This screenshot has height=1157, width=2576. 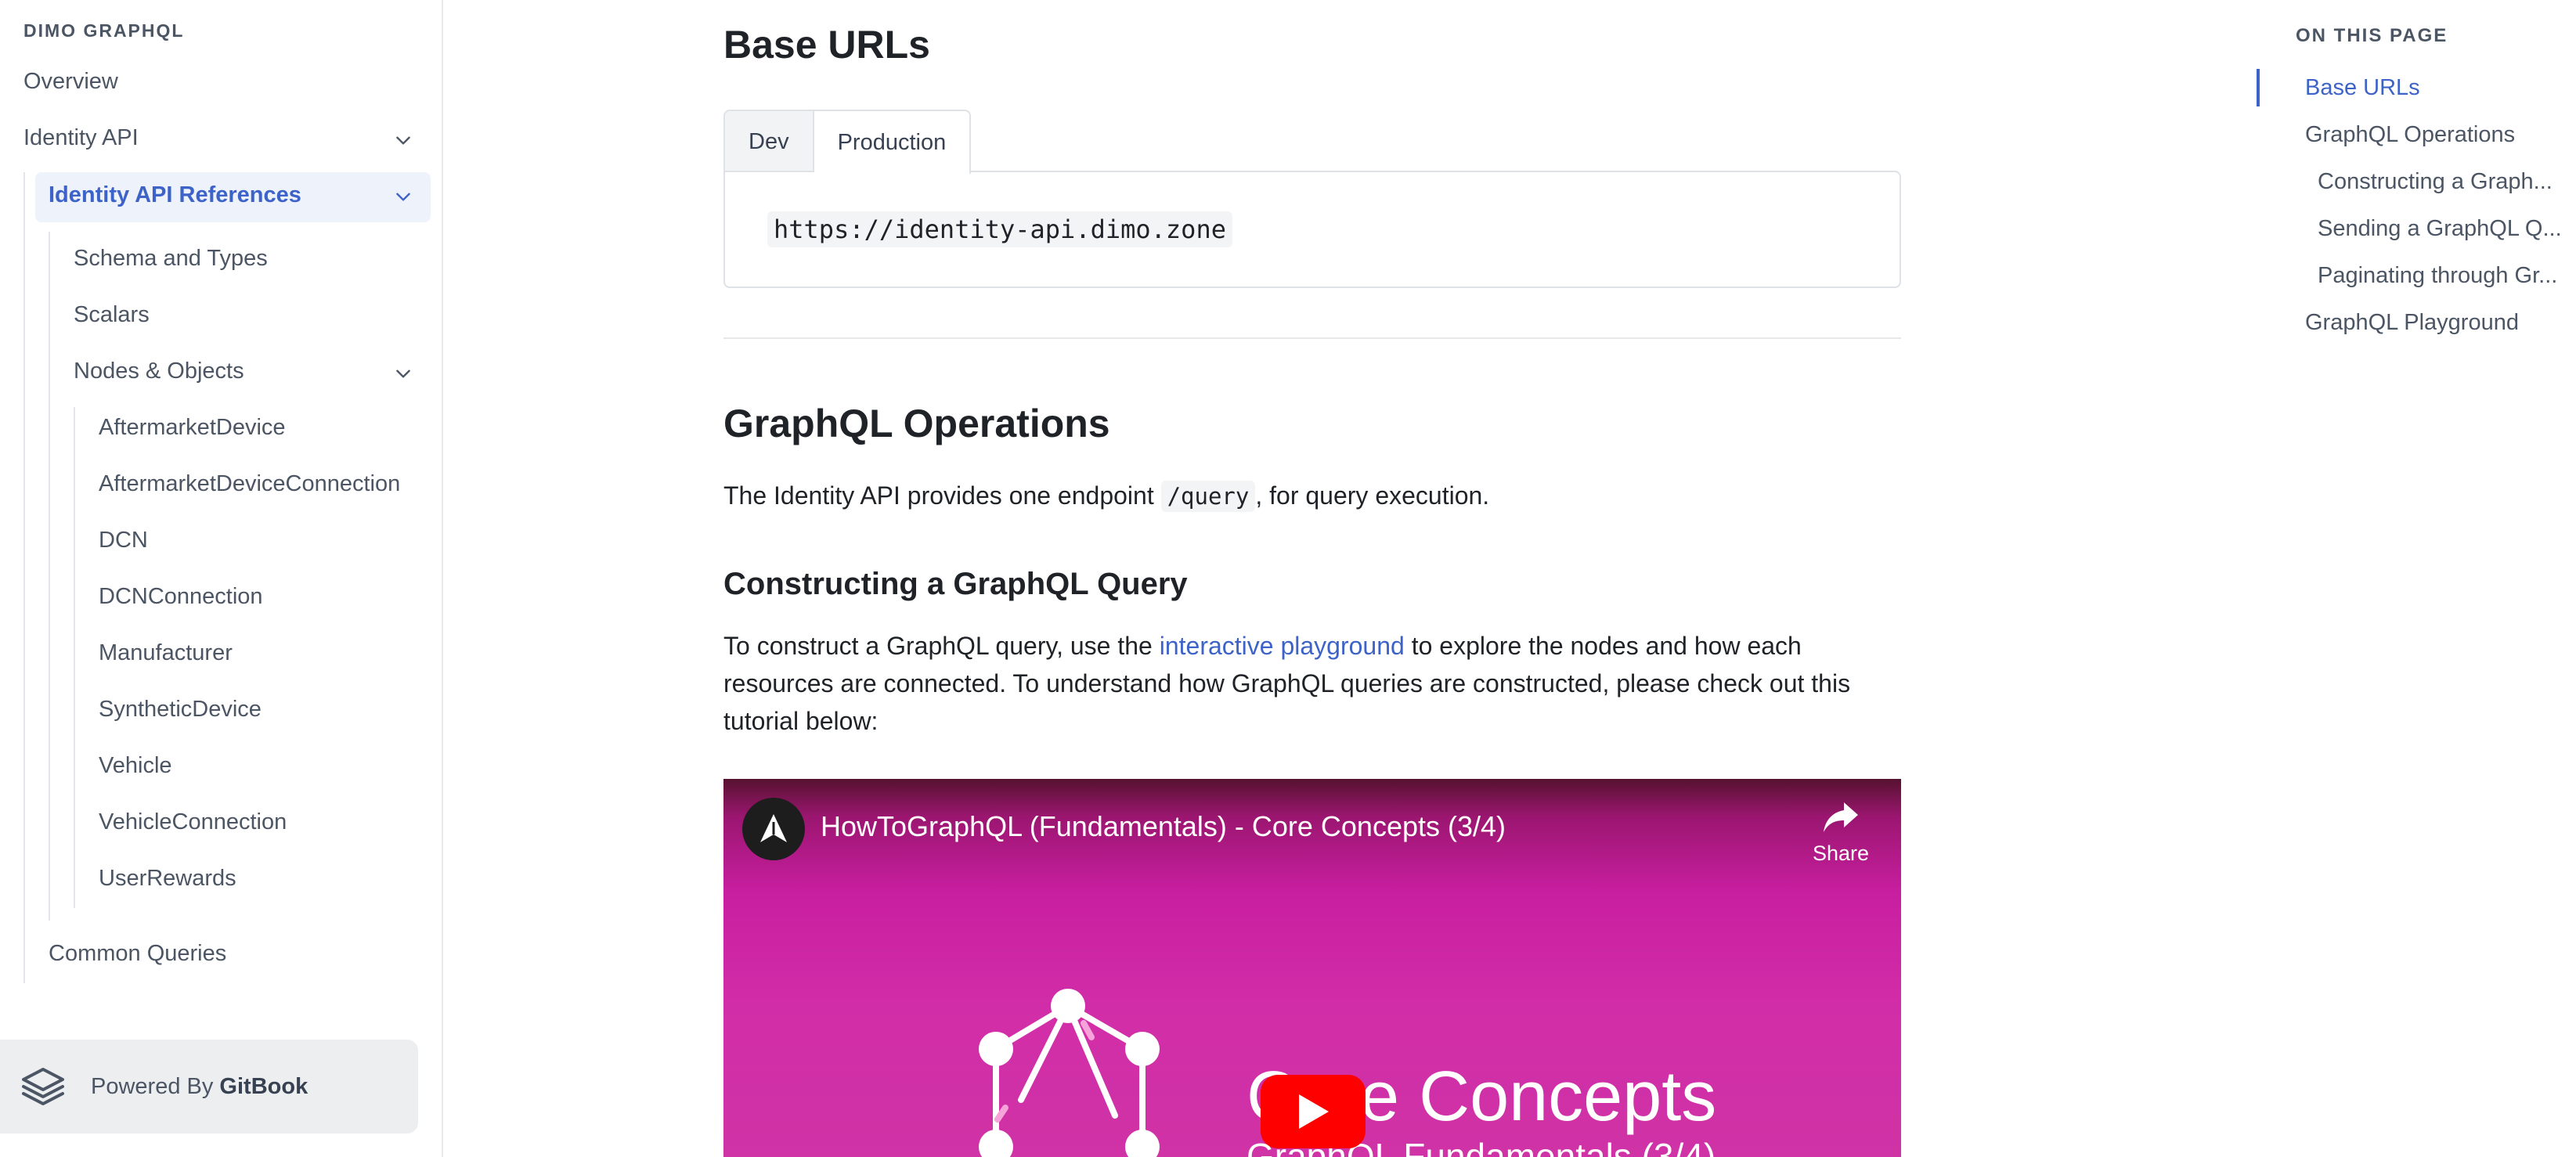 What do you see at coordinates (193, 822) in the screenshot?
I see `sidebar-item-node: VehicleConnection` at bounding box center [193, 822].